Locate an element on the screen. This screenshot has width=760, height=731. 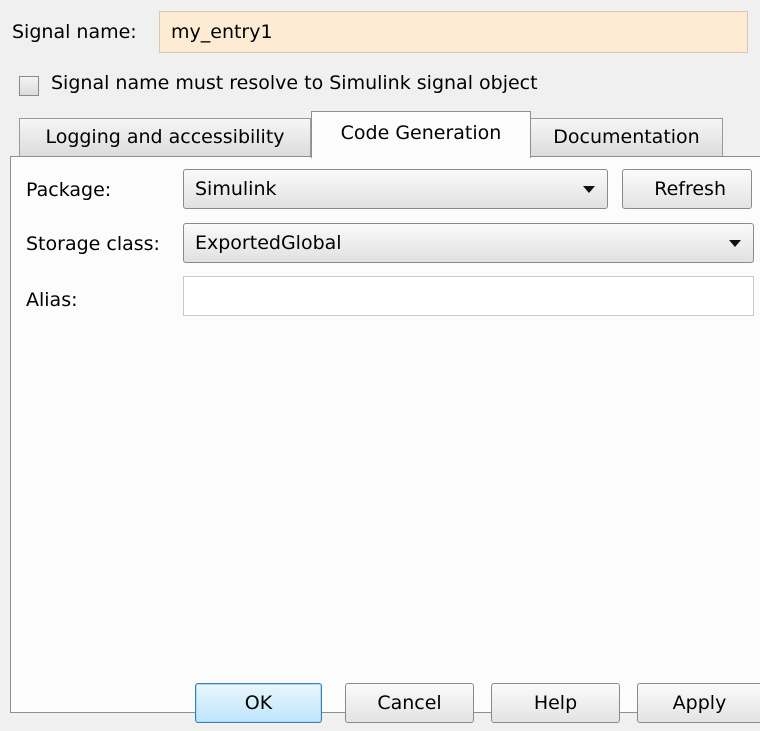
tab-code-generation: Code Generation is located at coordinates (421, 134).